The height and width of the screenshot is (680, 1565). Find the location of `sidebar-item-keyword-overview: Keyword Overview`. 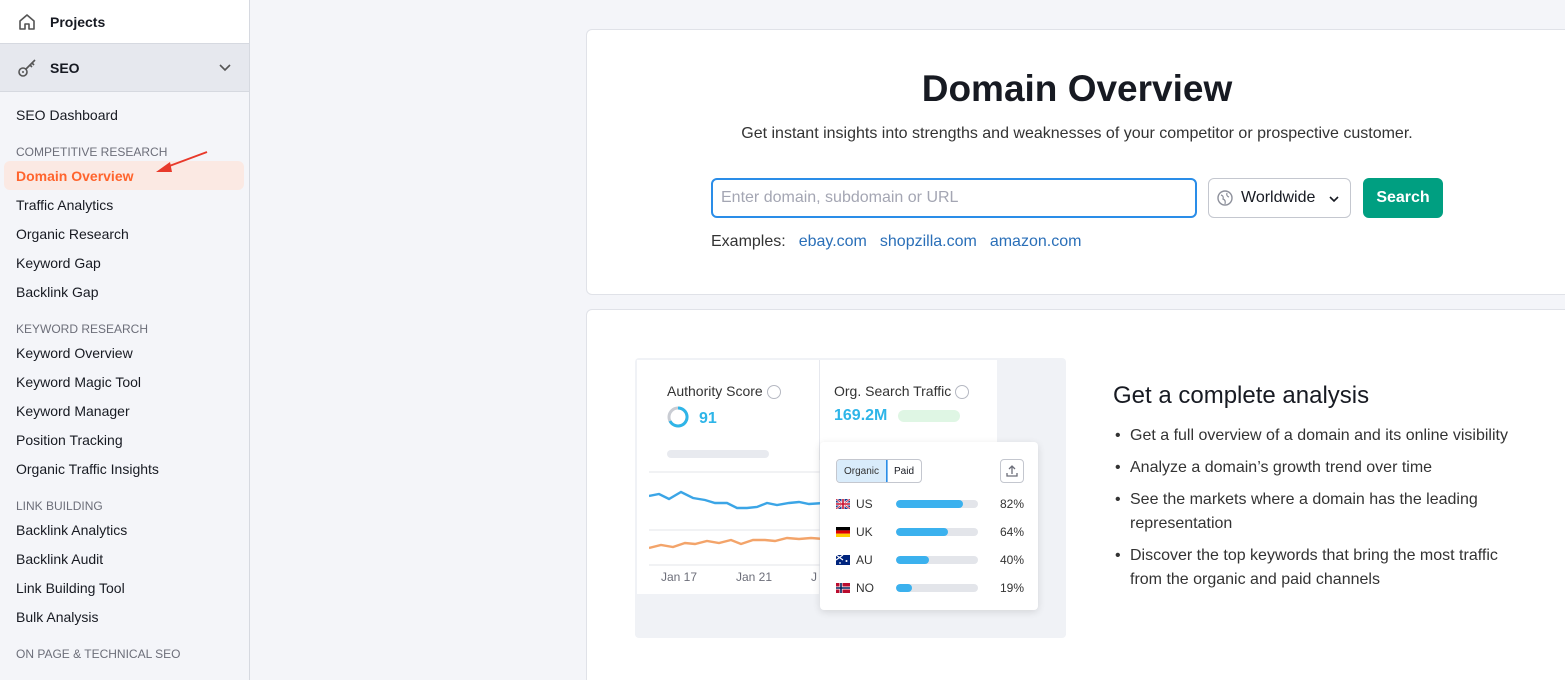

sidebar-item-keyword-overview: Keyword Overview is located at coordinates (124, 352).